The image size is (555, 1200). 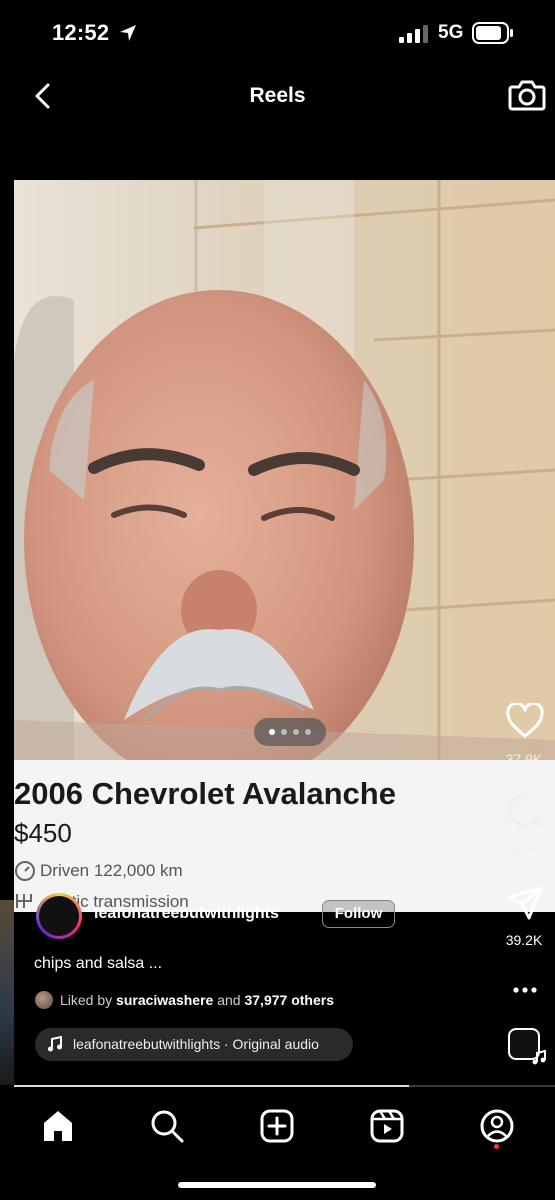 What do you see at coordinates (58, 1126) in the screenshot?
I see `home-icon` at bounding box center [58, 1126].